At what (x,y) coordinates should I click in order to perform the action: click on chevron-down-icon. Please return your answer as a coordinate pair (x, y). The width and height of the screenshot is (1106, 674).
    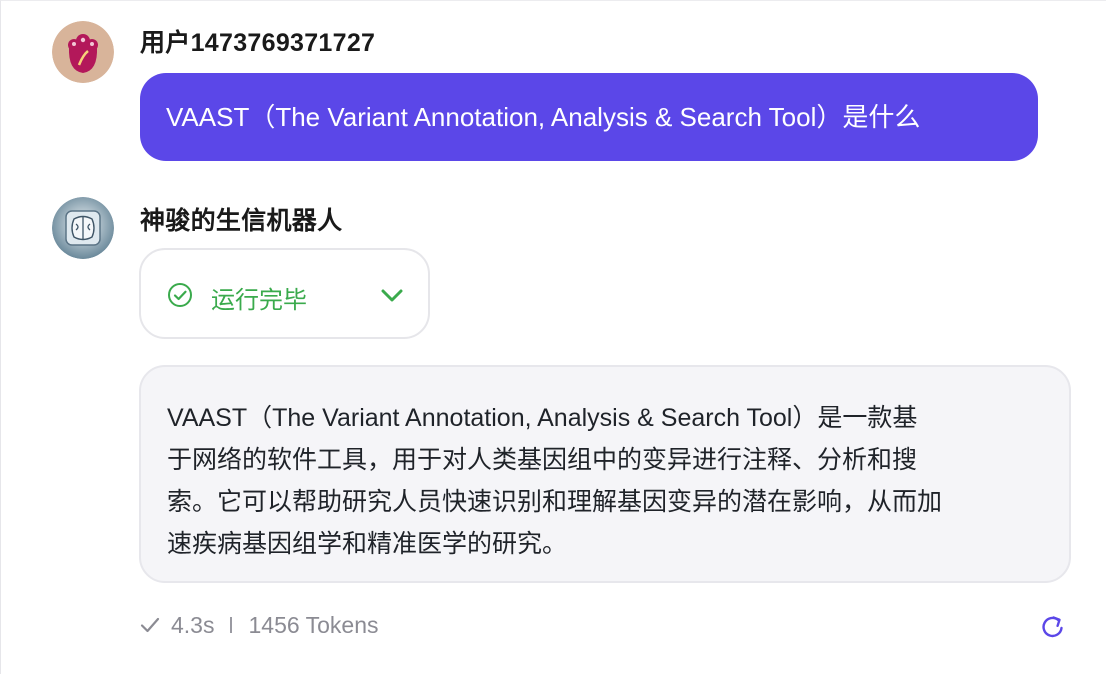
    Looking at the image, I should click on (392, 295).